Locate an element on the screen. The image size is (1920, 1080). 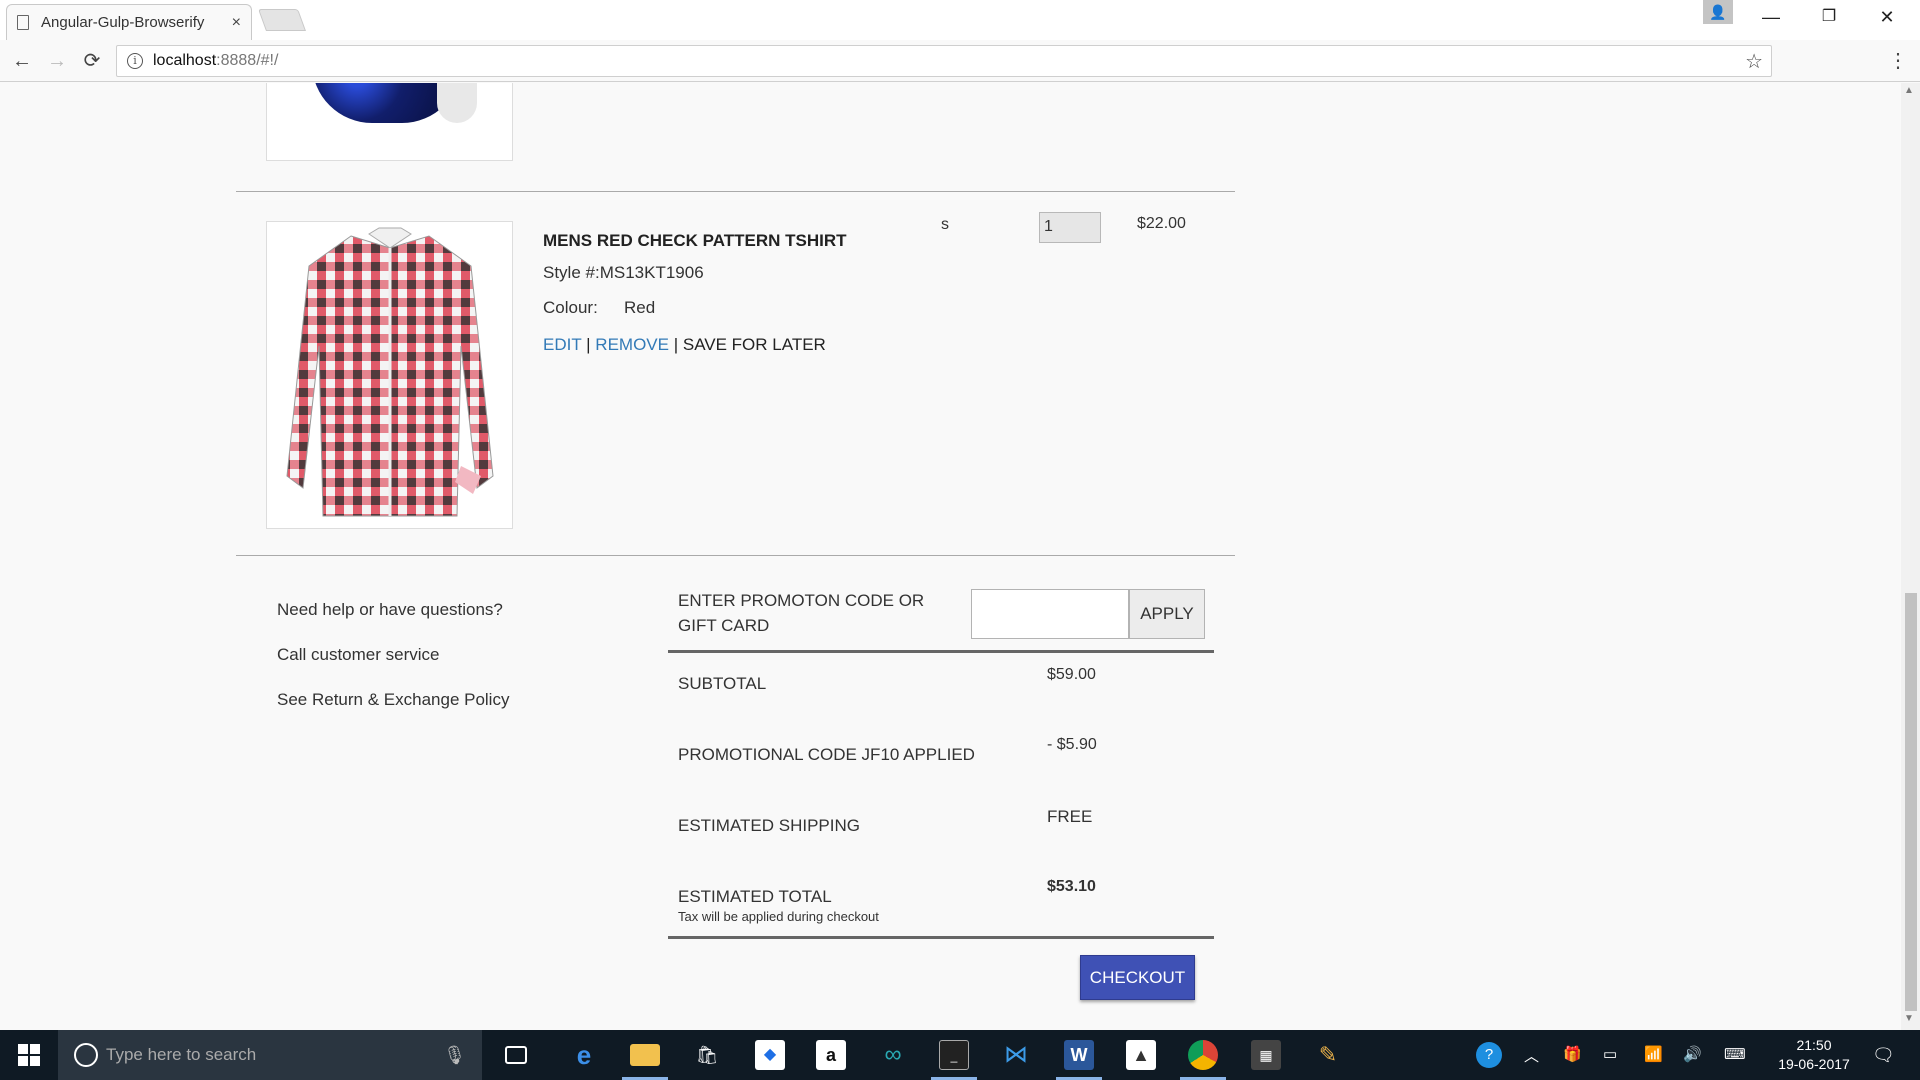
clock-date: 19-06-2017 is located at coordinates (1814, 1064).